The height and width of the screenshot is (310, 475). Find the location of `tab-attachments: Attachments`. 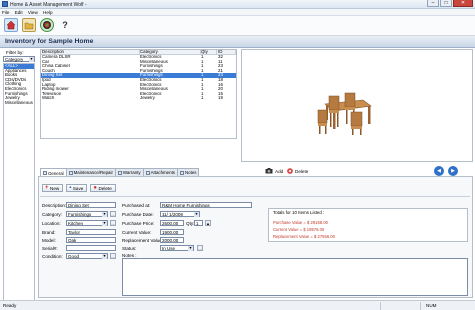

tab-attachments: Attachments is located at coordinates (160, 172).